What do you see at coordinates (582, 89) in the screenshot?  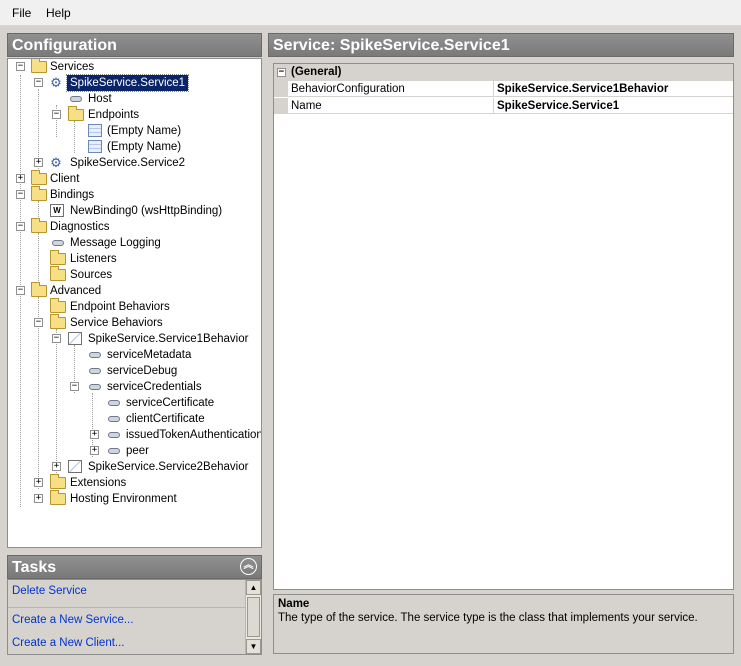 I see `property-value: SpikeService.Service1Behavior` at bounding box center [582, 89].